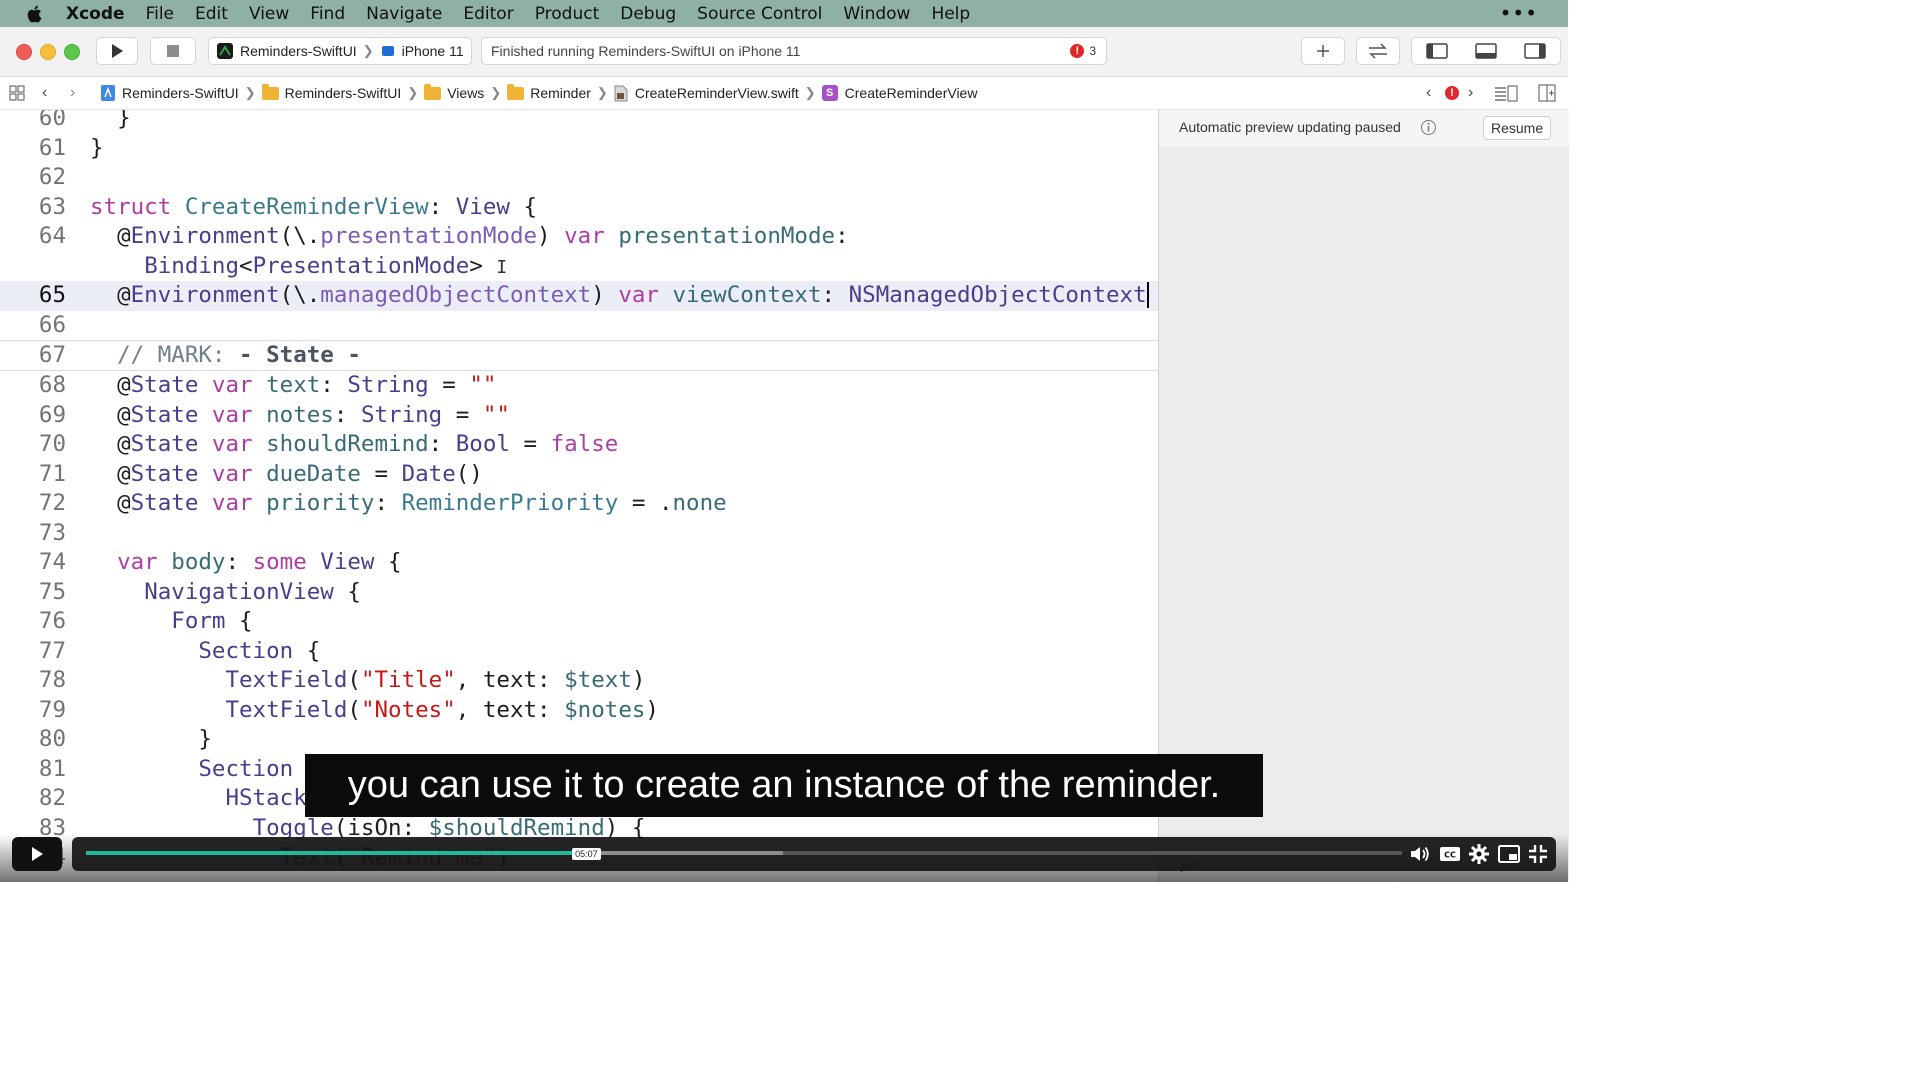 The height and width of the screenshot is (1080, 1920). Describe the element at coordinates (950, 14) in the screenshot. I see `menu-help: Help` at that location.